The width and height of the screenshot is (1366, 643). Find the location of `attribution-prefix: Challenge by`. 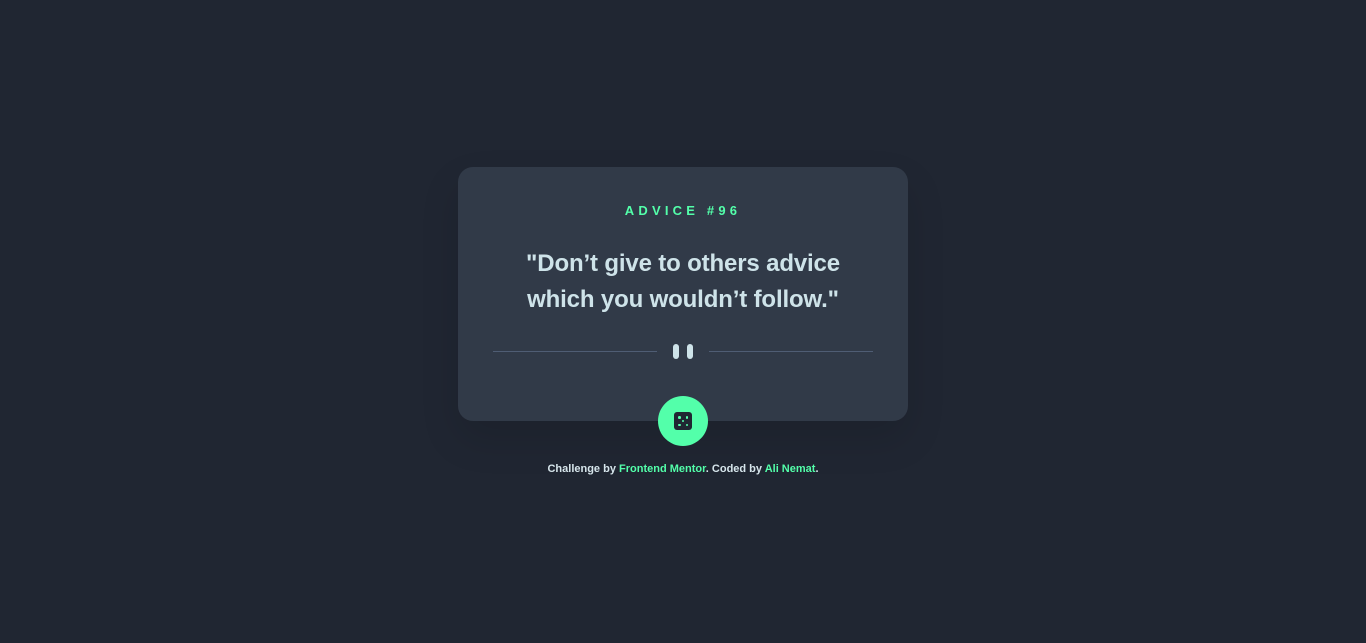

attribution-prefix: Challenge by is located at coordinates (581, 469).